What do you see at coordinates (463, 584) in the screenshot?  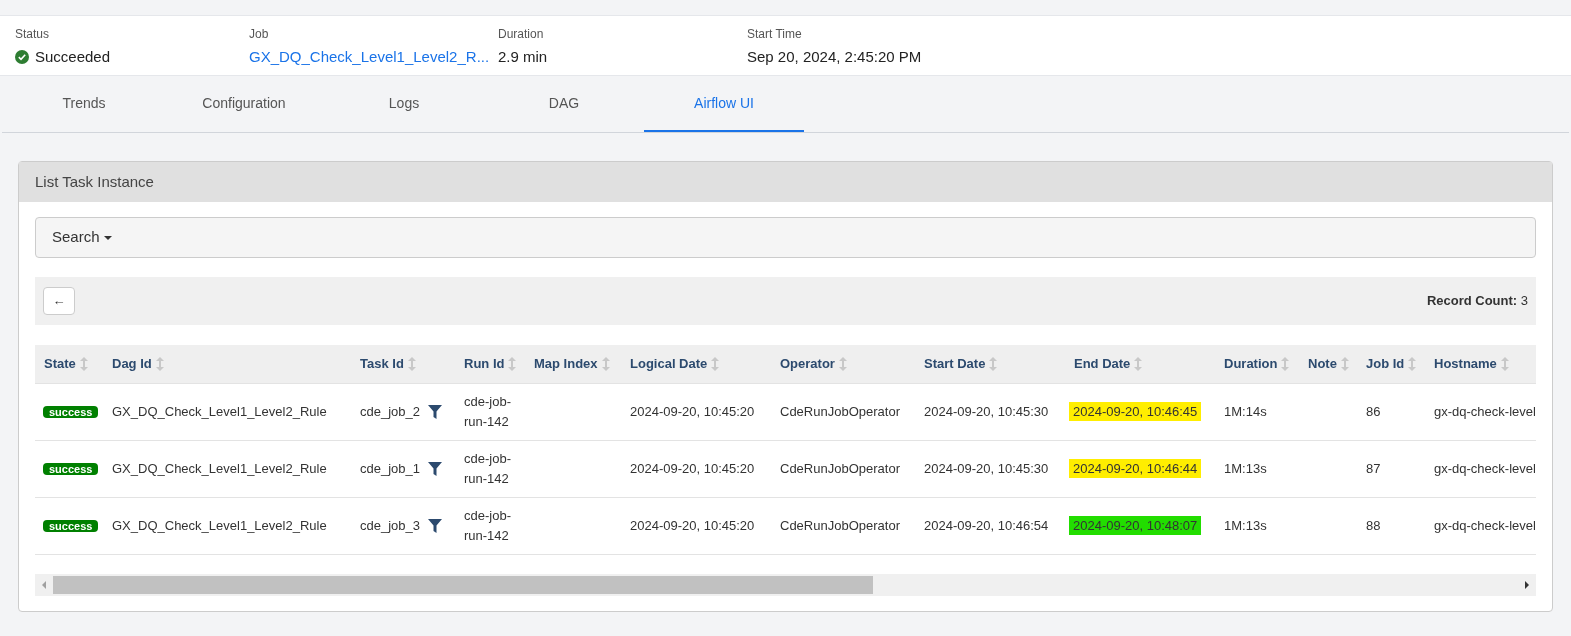 I see `scrollbar-thumb` at bounding box center [463, 584].